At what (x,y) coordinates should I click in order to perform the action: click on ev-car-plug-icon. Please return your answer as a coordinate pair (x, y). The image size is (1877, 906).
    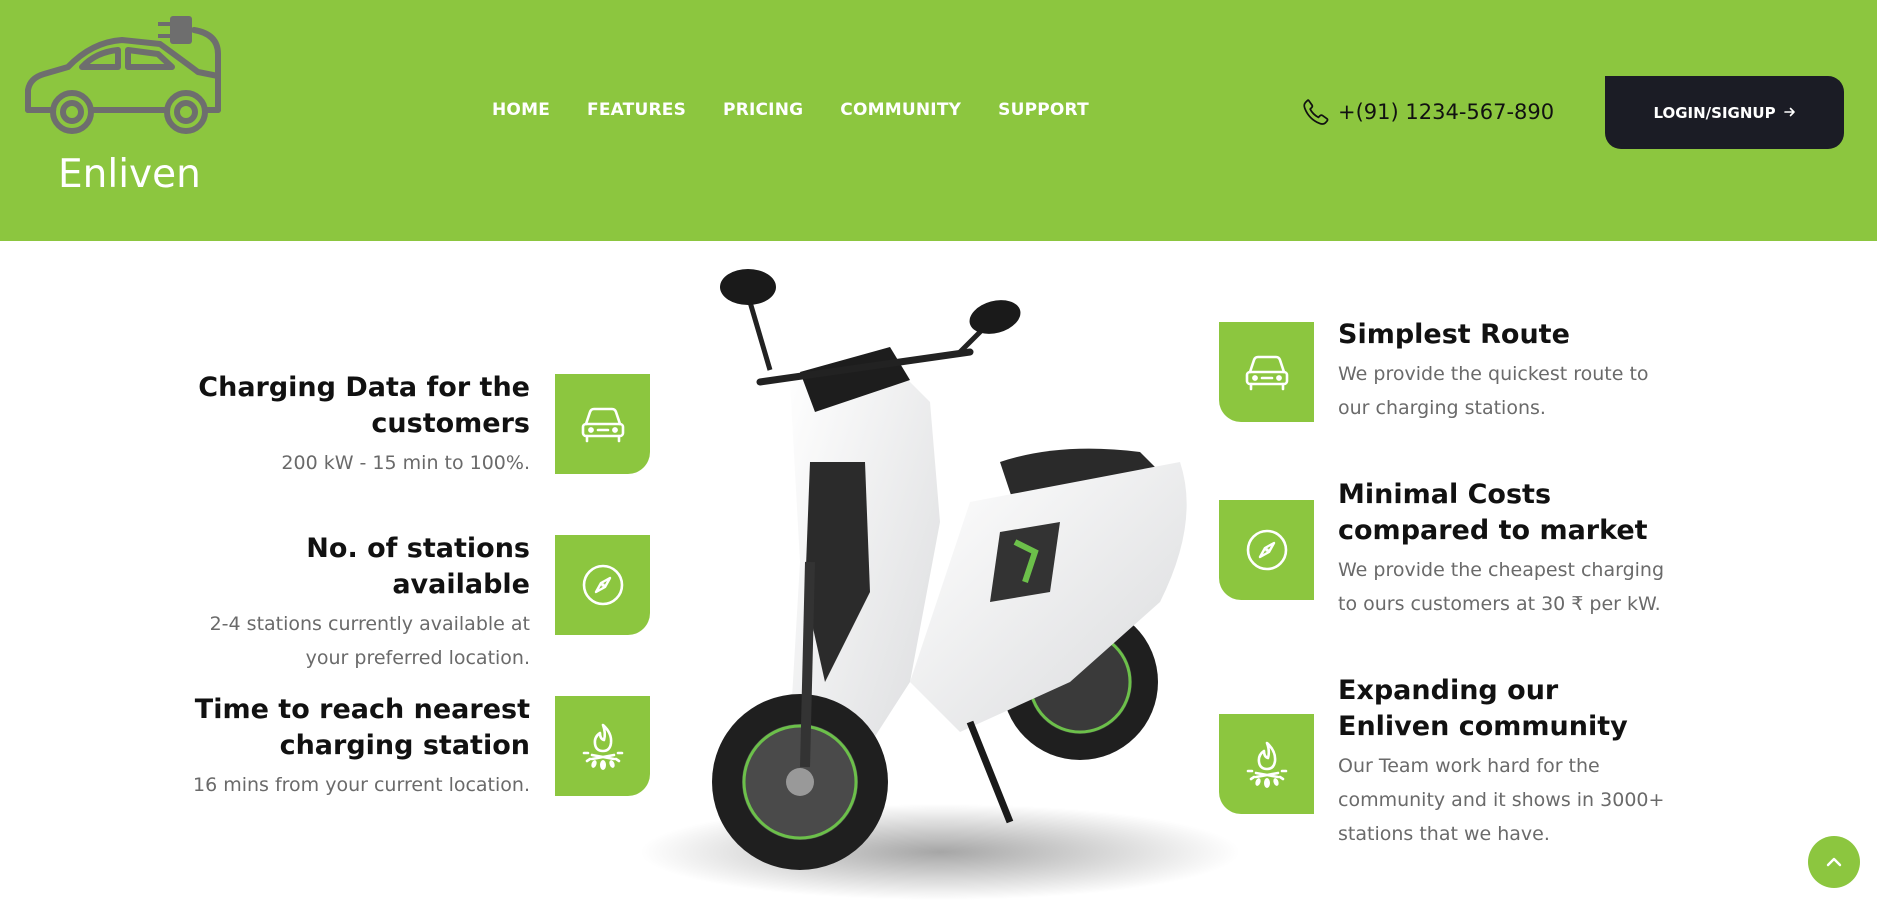
    Looking at the image, I should click on (123, 75).